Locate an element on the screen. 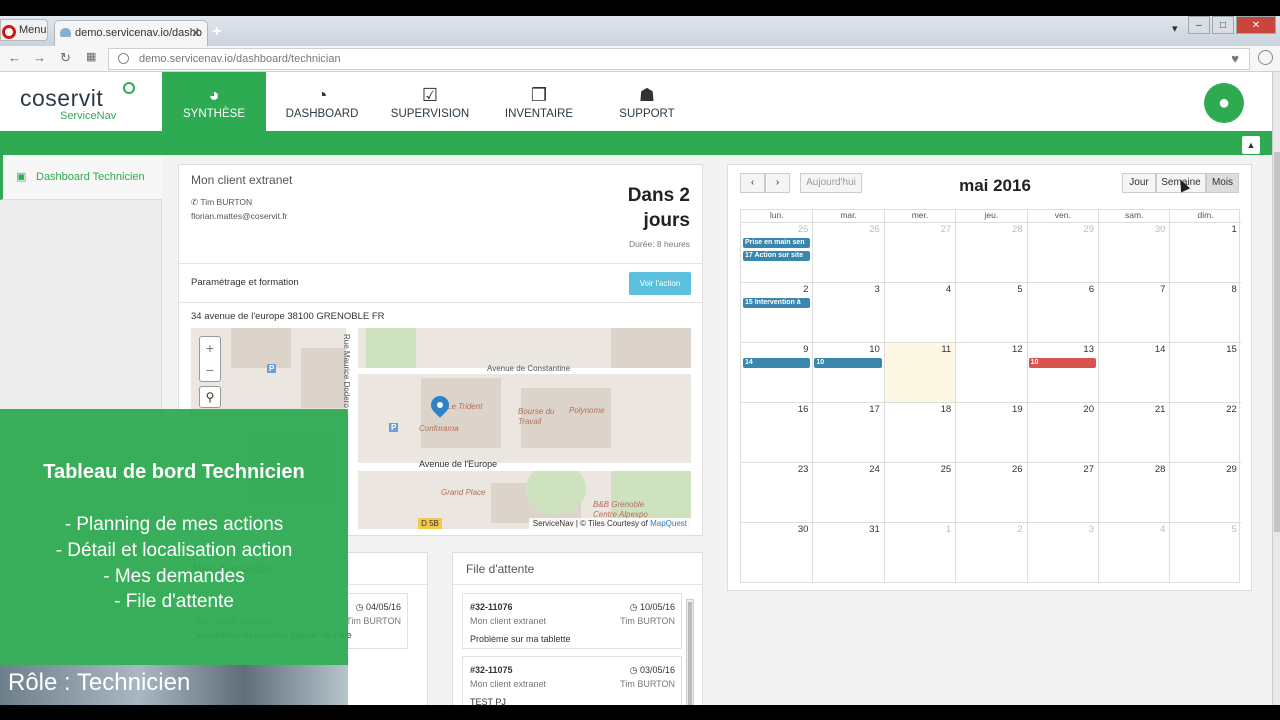  calendar-day-cell: 20 is located at coordinates (1062, 432).